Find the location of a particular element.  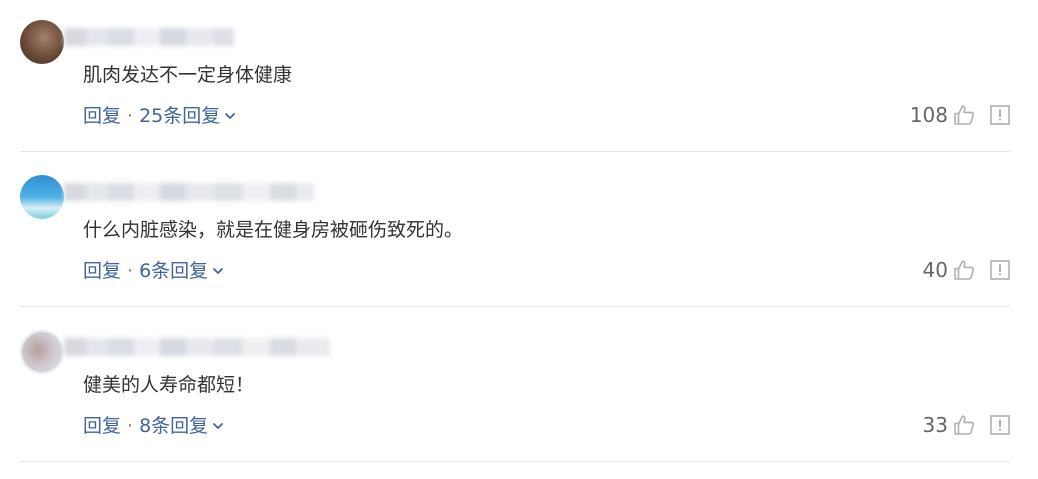

view-replies-button: 6条回复 is located at coordinates (181, 271).